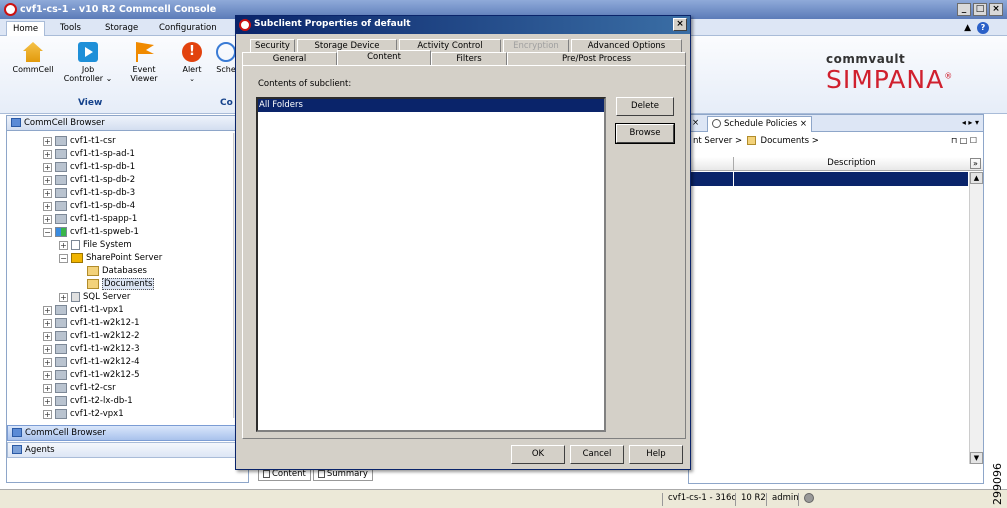 Image resolution: width=1007 pixels, height=508 pixels. What do you see at coordinates (26, 28) in the screenshot?
I see `tab-home: Home` at bounding box center [26, 28].